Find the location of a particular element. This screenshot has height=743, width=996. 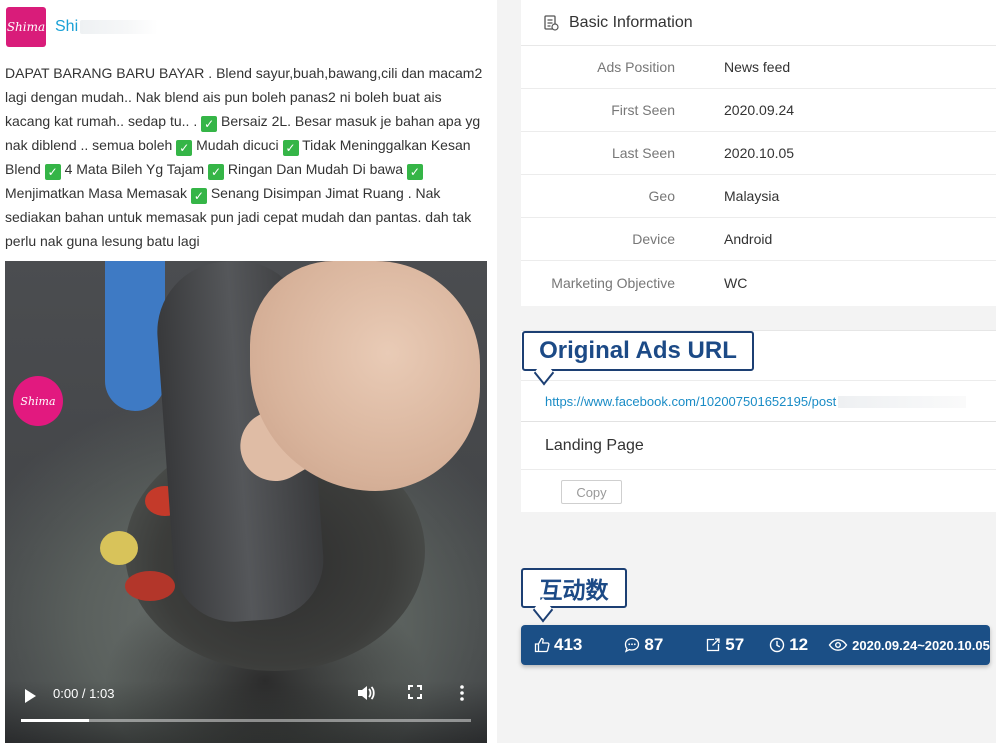

clock-stat: 12 is located at coordinates (788, 645).